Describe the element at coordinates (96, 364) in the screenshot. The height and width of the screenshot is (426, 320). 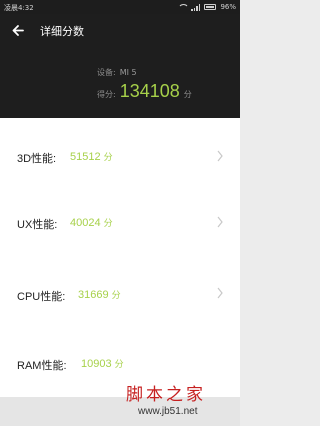
I see `score-number: 10903` at that location.